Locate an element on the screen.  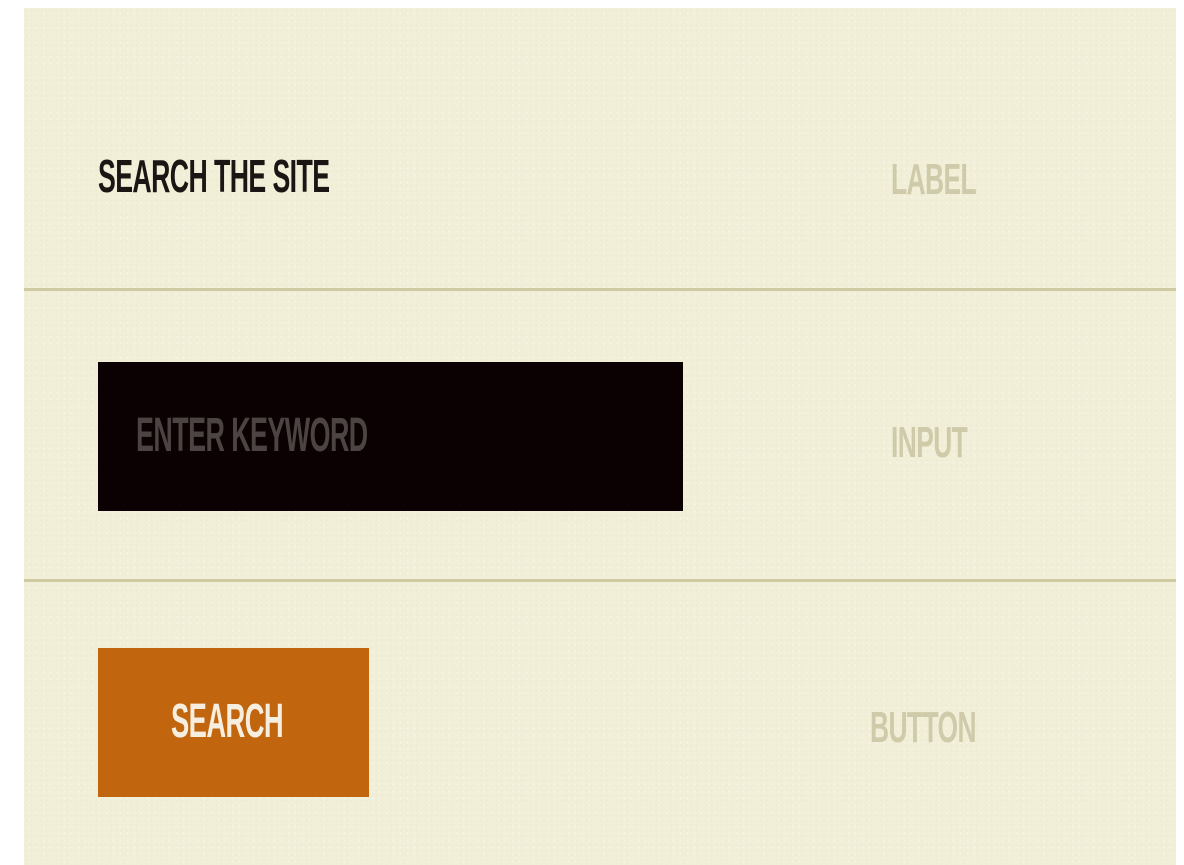
search-input-placeholder: ENTER KEYWORD is located at coordinates (252, 435).